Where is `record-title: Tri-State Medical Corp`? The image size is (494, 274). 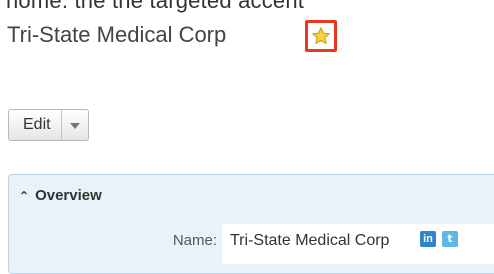
record-title: Tri-State Medical Corp is located at coordinates (117, 34).